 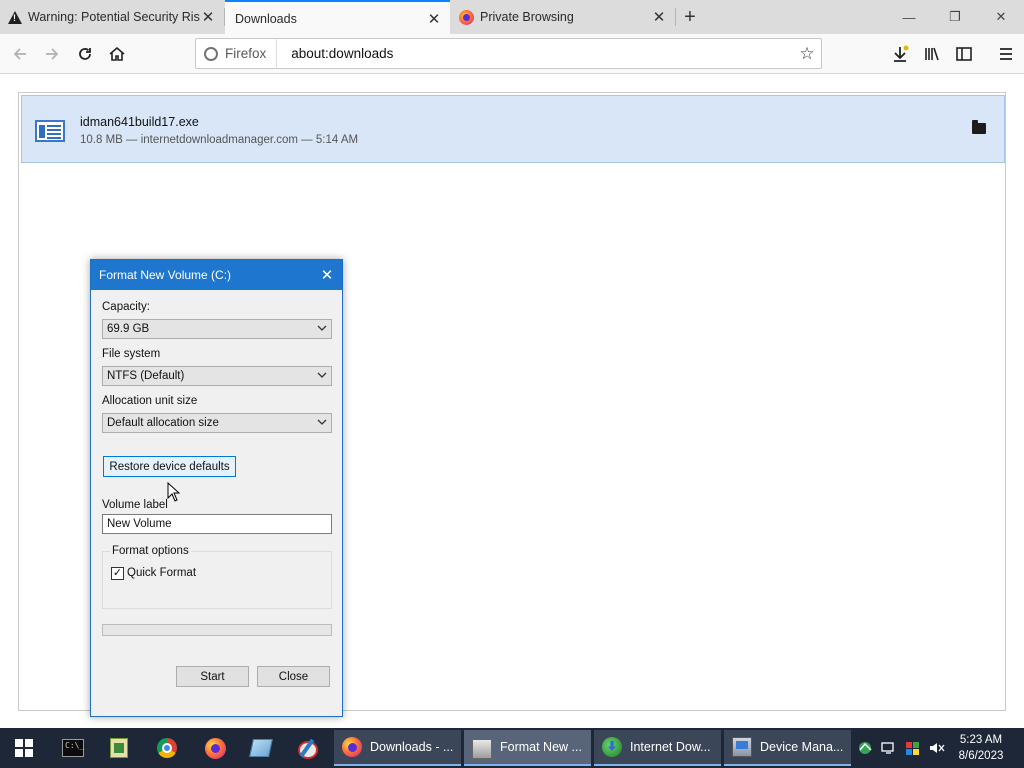 I want to click on sidebar-button, so click(x=964, y=54).